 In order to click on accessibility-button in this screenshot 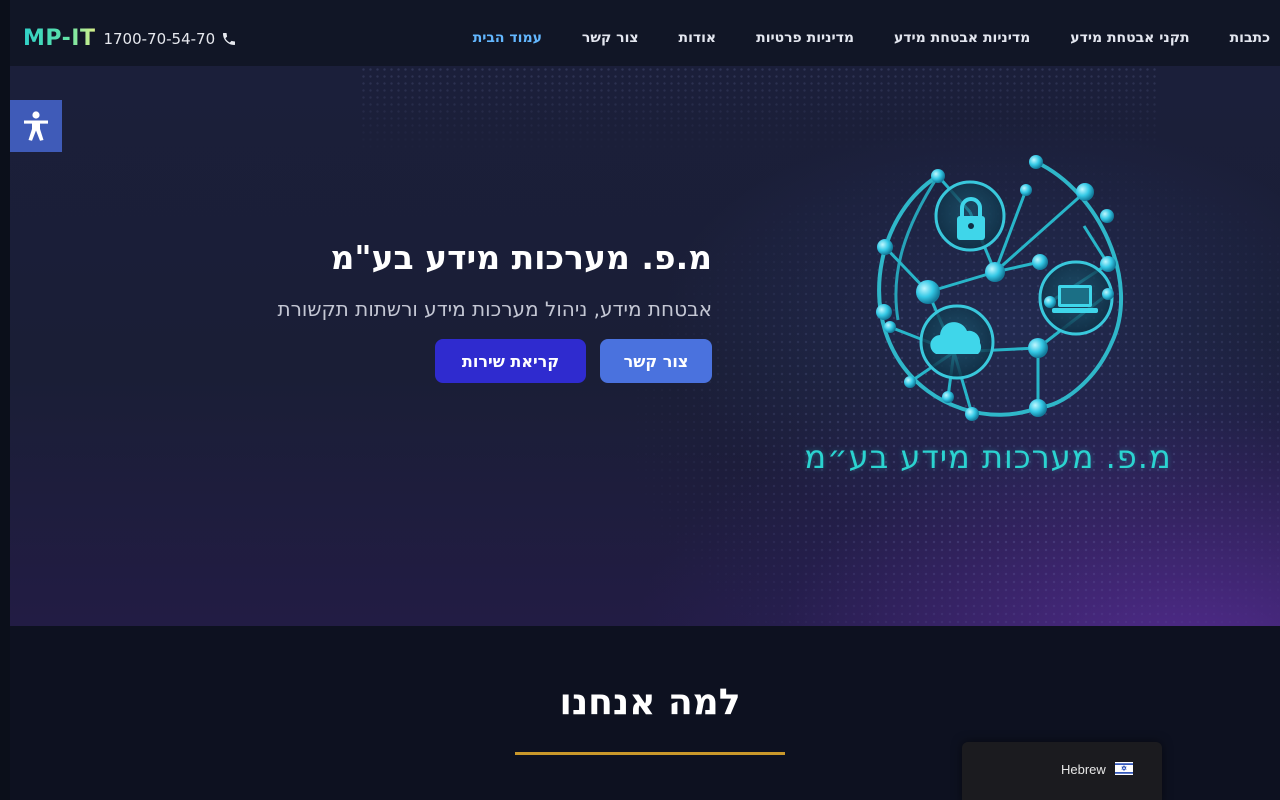, I will do `click(36, 126)`.